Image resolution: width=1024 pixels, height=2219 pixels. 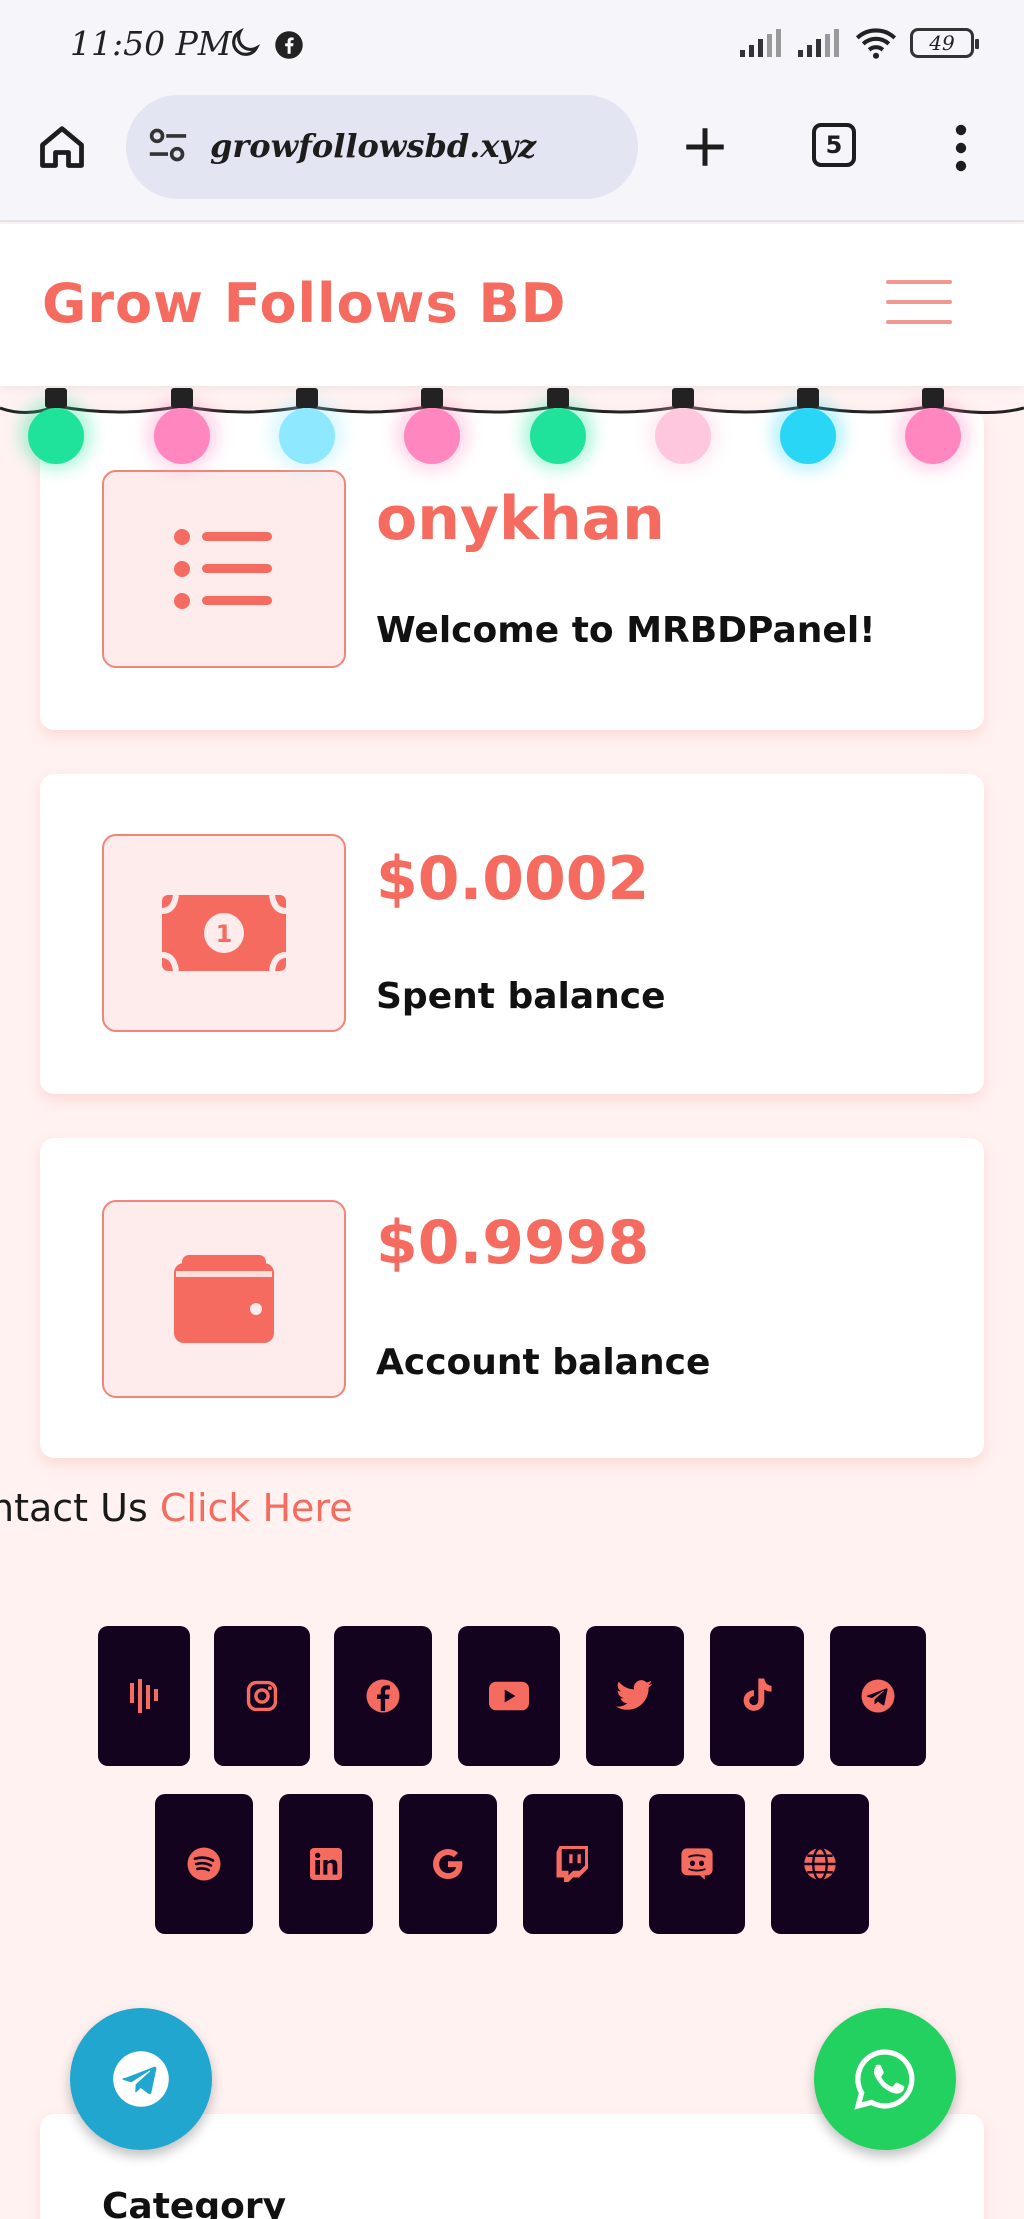 I want to click on globe-icon, so click(x=820, y=1864).